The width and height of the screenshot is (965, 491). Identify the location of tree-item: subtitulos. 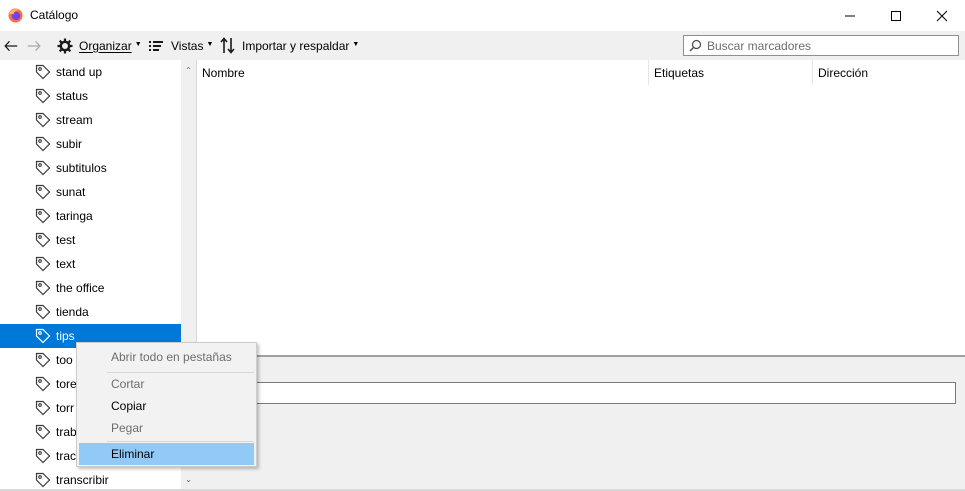
(90, 168).